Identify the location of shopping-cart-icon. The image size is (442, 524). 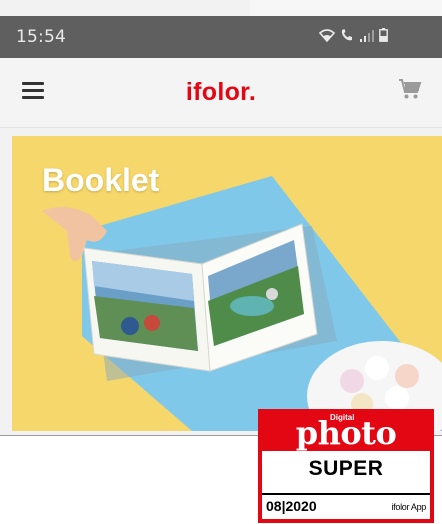
(410, 91).